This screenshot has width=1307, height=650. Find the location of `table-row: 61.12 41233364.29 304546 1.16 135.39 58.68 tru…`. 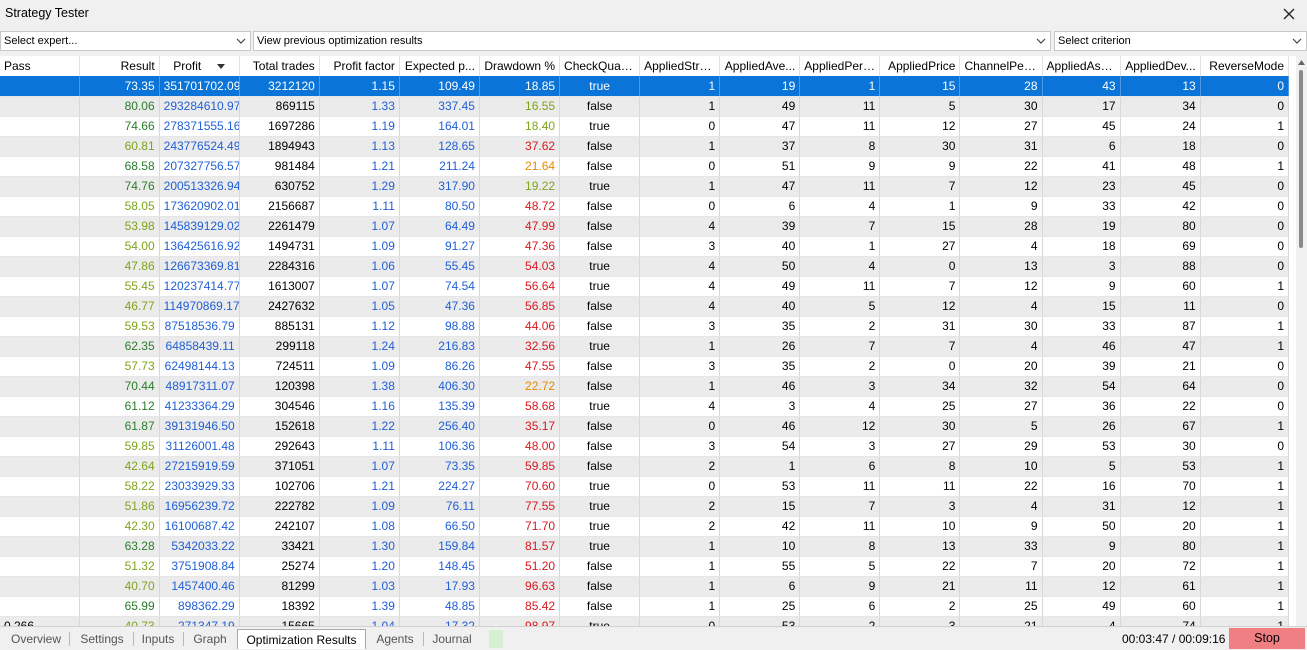

table-row: 61.12 41233364.29 304546 1.16 135.39 58.68 tru… is located at coordinates (645, 406).